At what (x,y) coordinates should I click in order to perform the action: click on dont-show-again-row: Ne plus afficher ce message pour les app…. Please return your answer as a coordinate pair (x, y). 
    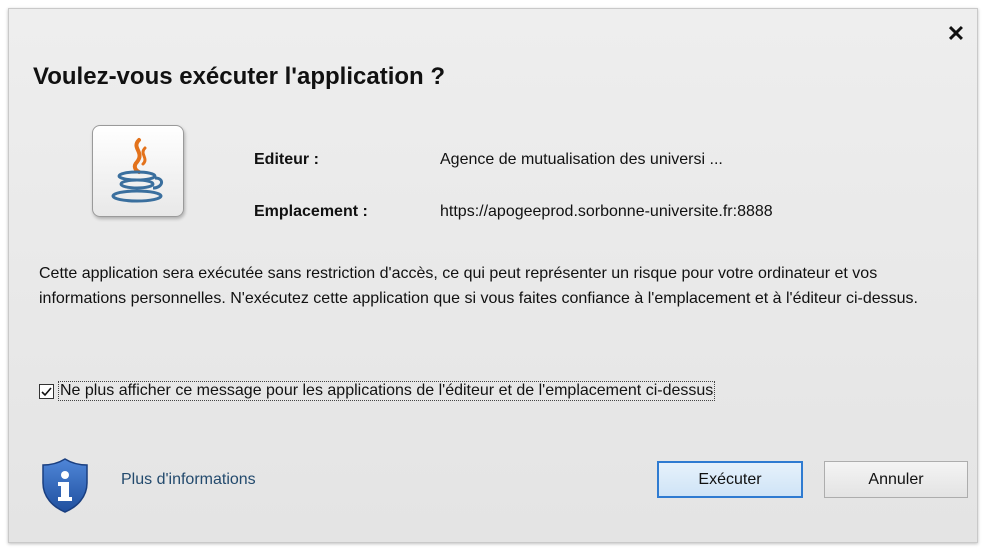
    Looking at the image, I should click on (377, 391).